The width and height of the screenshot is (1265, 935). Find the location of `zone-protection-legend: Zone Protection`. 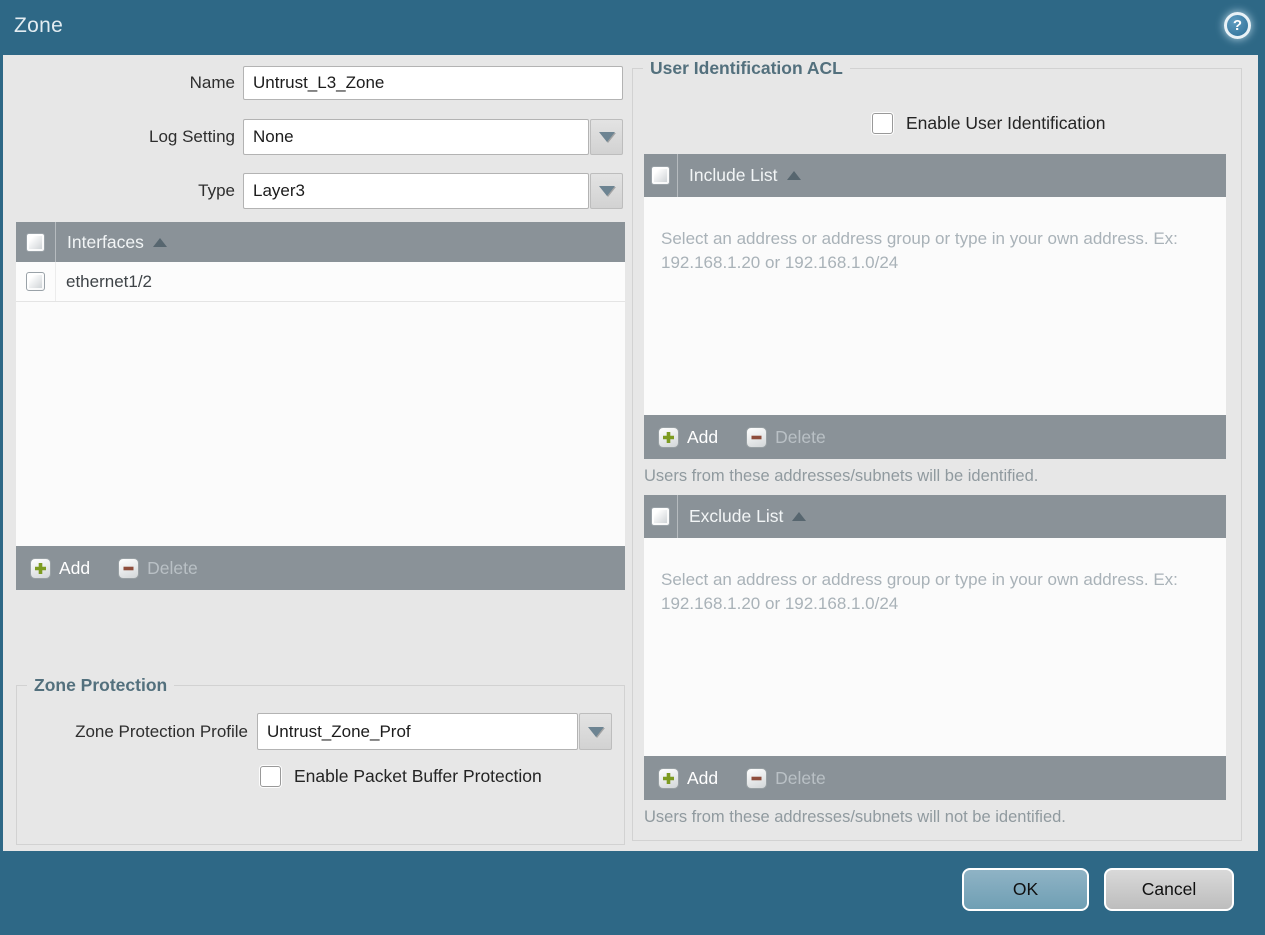

zone-protection-legend: Zone Protection is located at coordinates (101, 685).